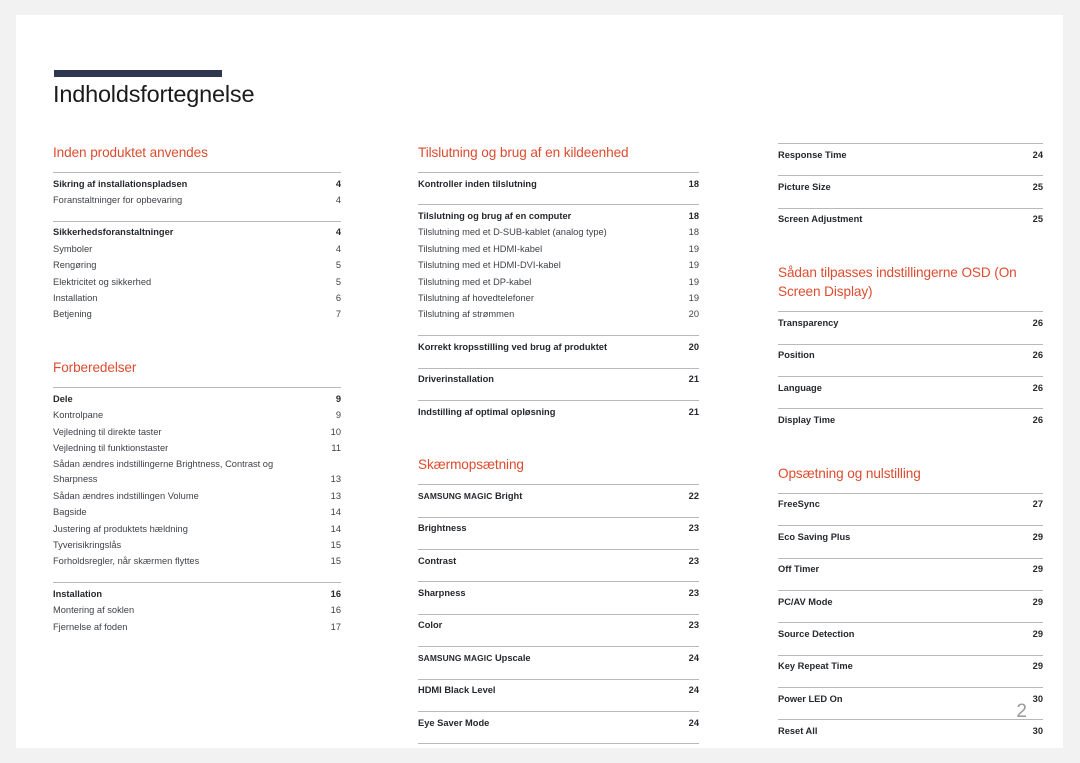  Describe the element at coordinates (197, 200) in the screenshot. I see `toc-entry: Foranstaltninger for opbevaring 4` at that location.